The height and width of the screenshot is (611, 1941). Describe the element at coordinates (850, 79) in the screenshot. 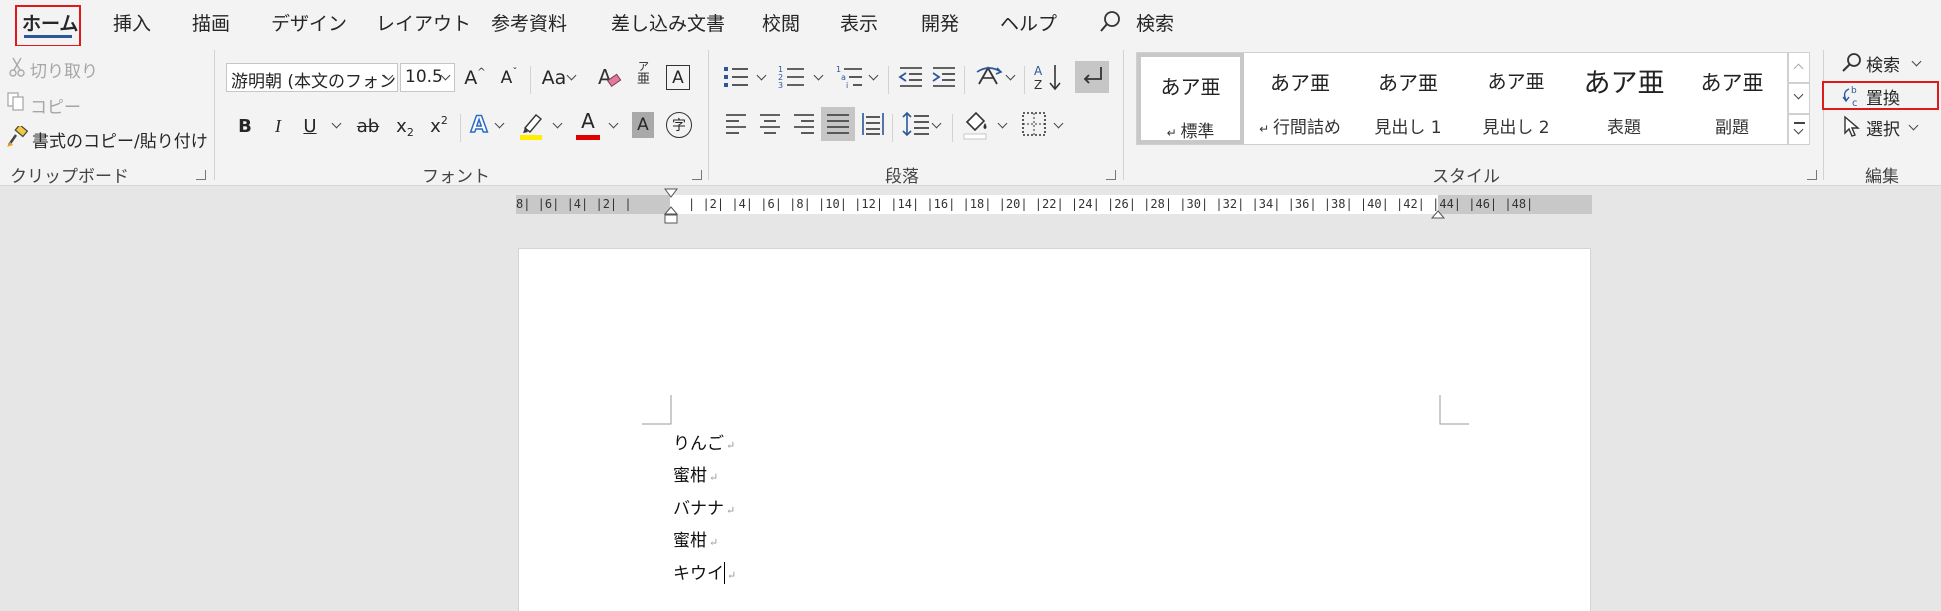

I see `multilevel-list-icon: 1ai` at that location.